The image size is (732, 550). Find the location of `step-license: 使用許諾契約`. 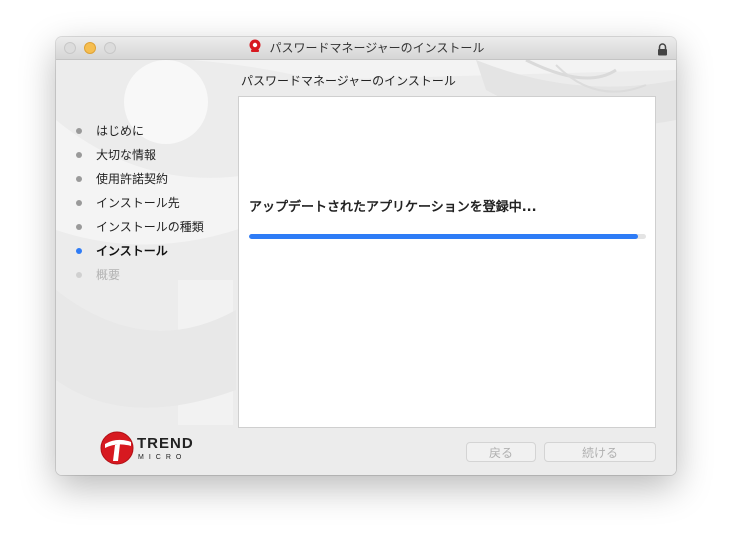

step-license: 使用許諾契約 is located at coordinates (139, 179).